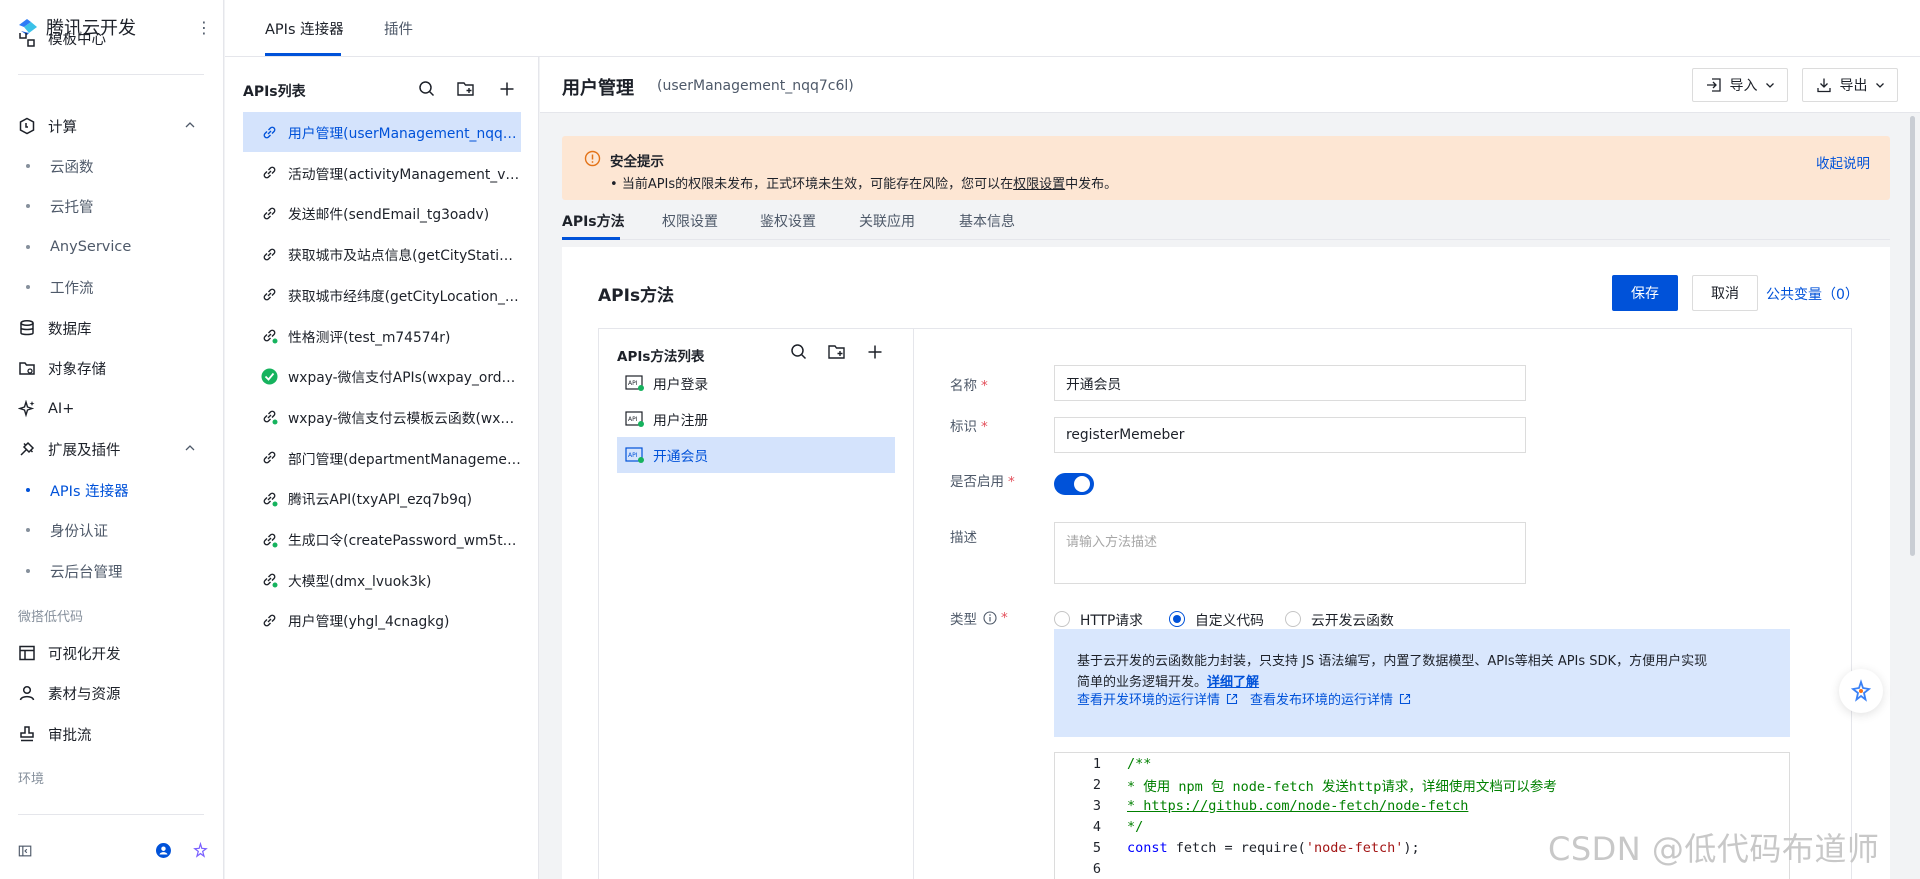 This screenshot has width=1920, height=879. I want to click on method-list-item: API 开通会员, so click(756, 455).